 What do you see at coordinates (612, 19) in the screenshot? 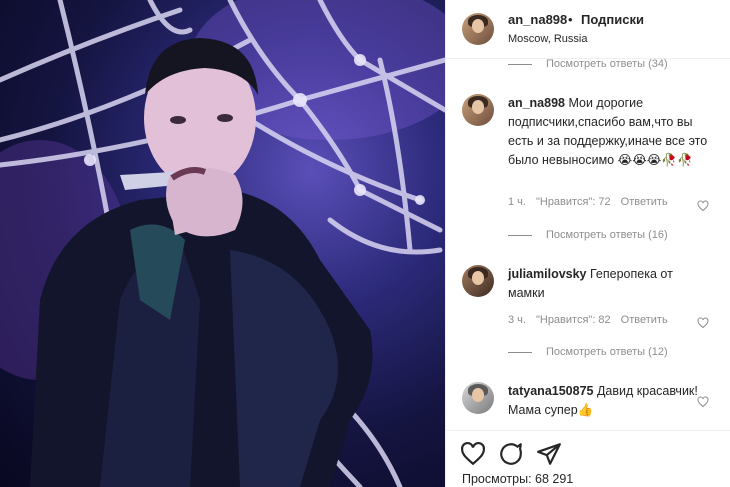
I see `following-button: Подписки` at bounding box center [612, 19].